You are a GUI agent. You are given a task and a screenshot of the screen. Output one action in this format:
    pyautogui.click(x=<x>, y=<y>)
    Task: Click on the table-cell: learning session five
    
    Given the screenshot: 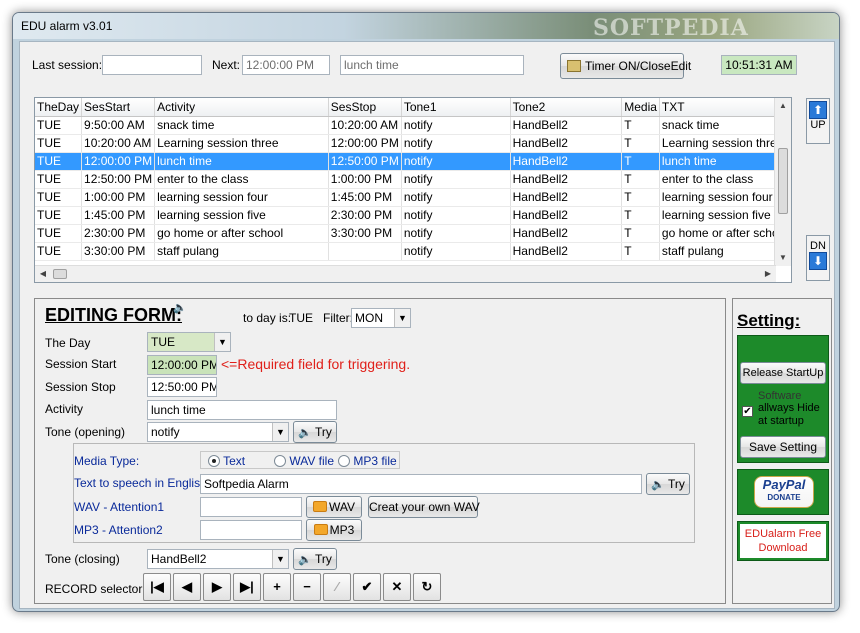 What is the action you would take?
    pyautogui.click(x=725, y=215)
    